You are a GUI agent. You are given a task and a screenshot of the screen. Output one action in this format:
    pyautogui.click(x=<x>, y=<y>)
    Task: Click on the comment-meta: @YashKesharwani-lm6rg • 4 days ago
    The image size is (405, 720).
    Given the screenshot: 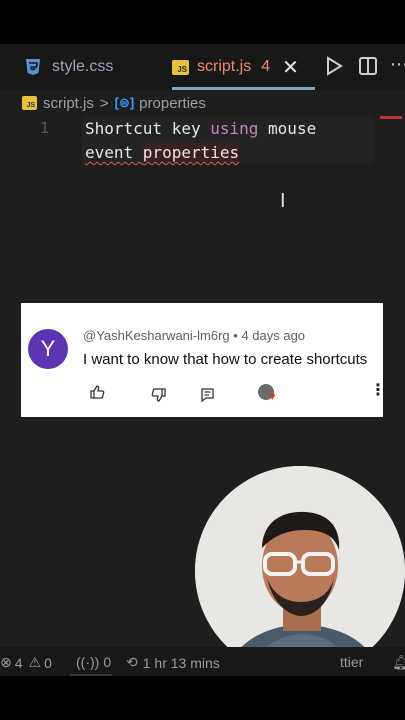 What is the action you would take?
    pyautogui.click(x=194, y=335)
    